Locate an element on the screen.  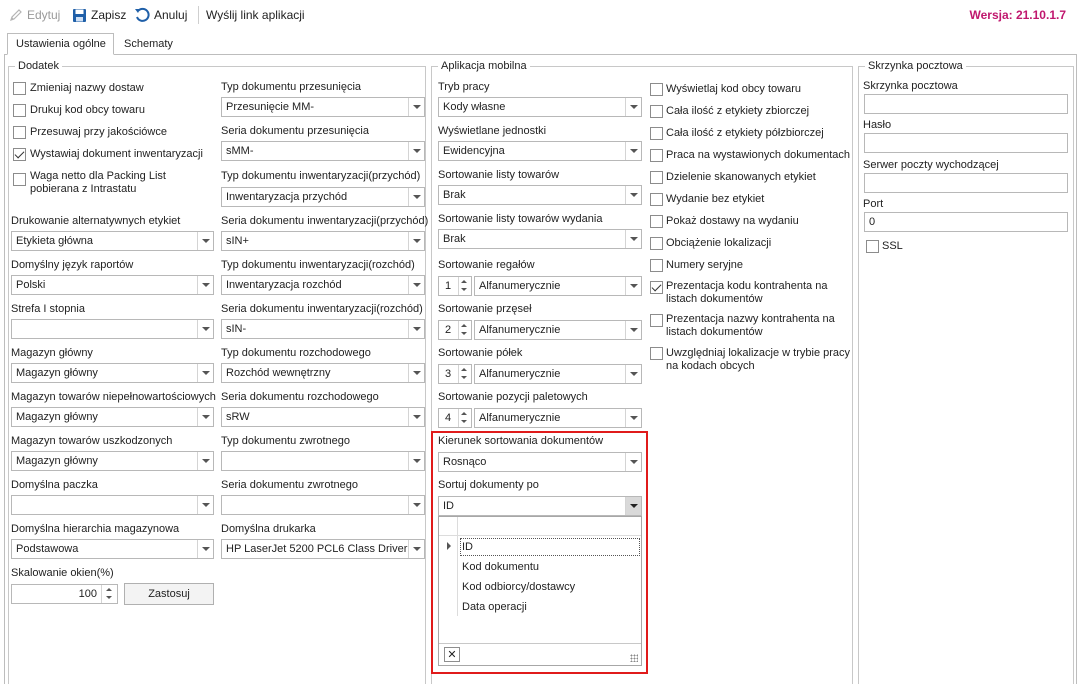
cancel-button: Anuluj is located at coordinates (160, 15).